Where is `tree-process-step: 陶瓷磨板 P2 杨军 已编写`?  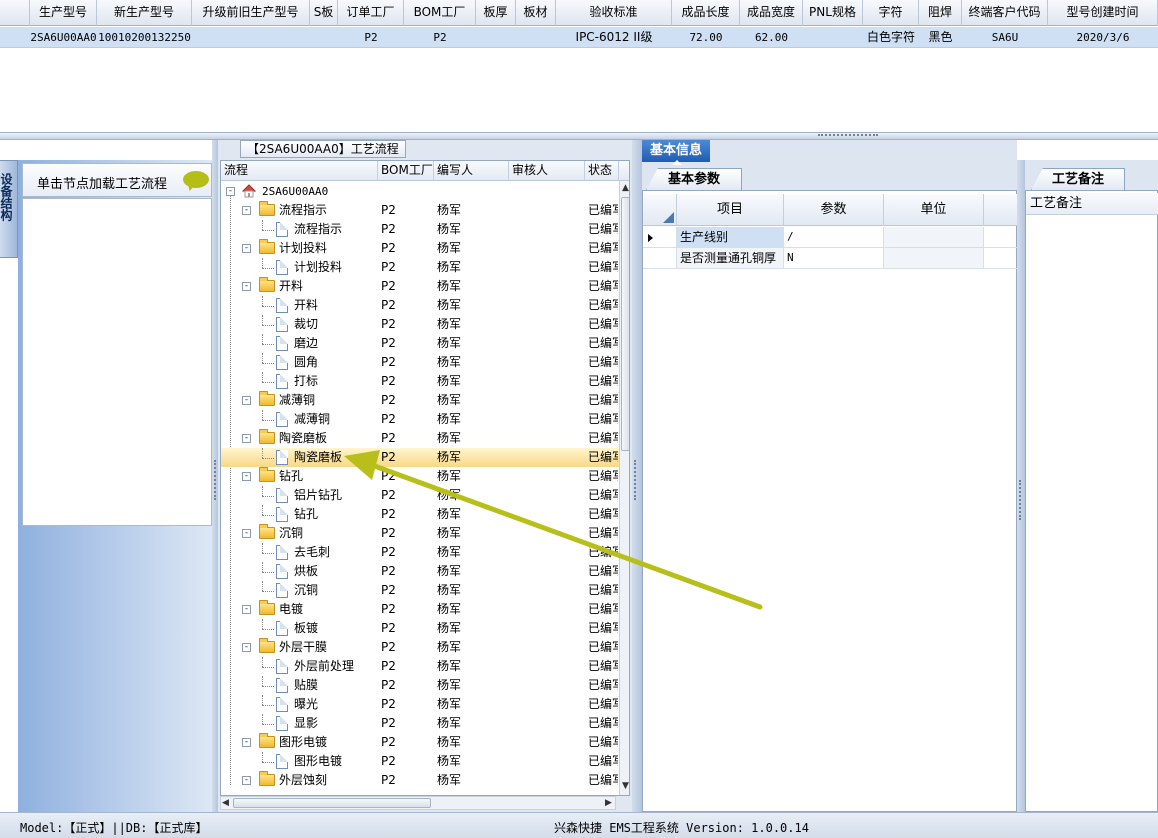 tree-process-step: 陶瓷磨板 P2 杨军 已编写 is located at coordinates (420, 457).